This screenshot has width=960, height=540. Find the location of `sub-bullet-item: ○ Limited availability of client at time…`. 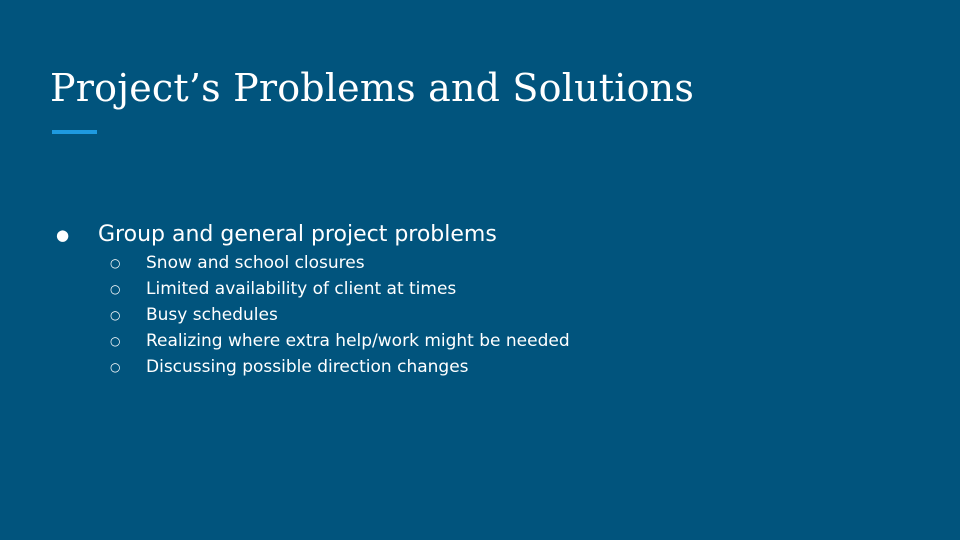

sub-bullet-item: ○ Limited availability of client at time… is located at coordinates (313, 289).